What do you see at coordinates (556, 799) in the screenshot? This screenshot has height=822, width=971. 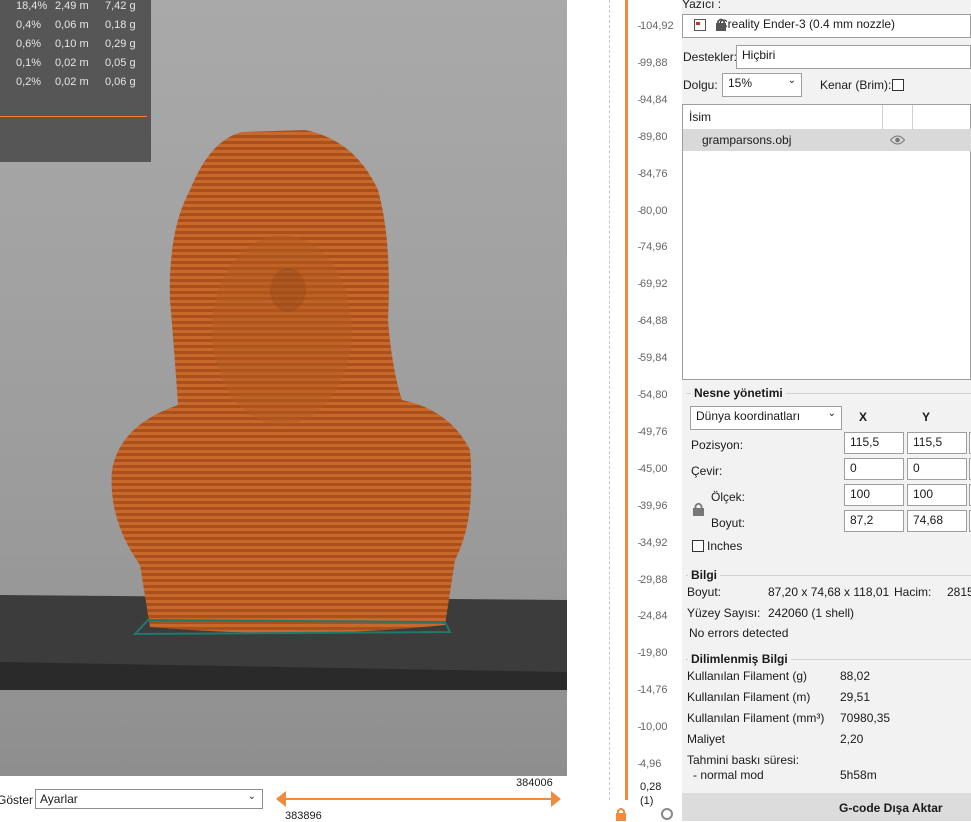 I see `horizontal-slider-right-thumb` at bounding box center [556, 799].